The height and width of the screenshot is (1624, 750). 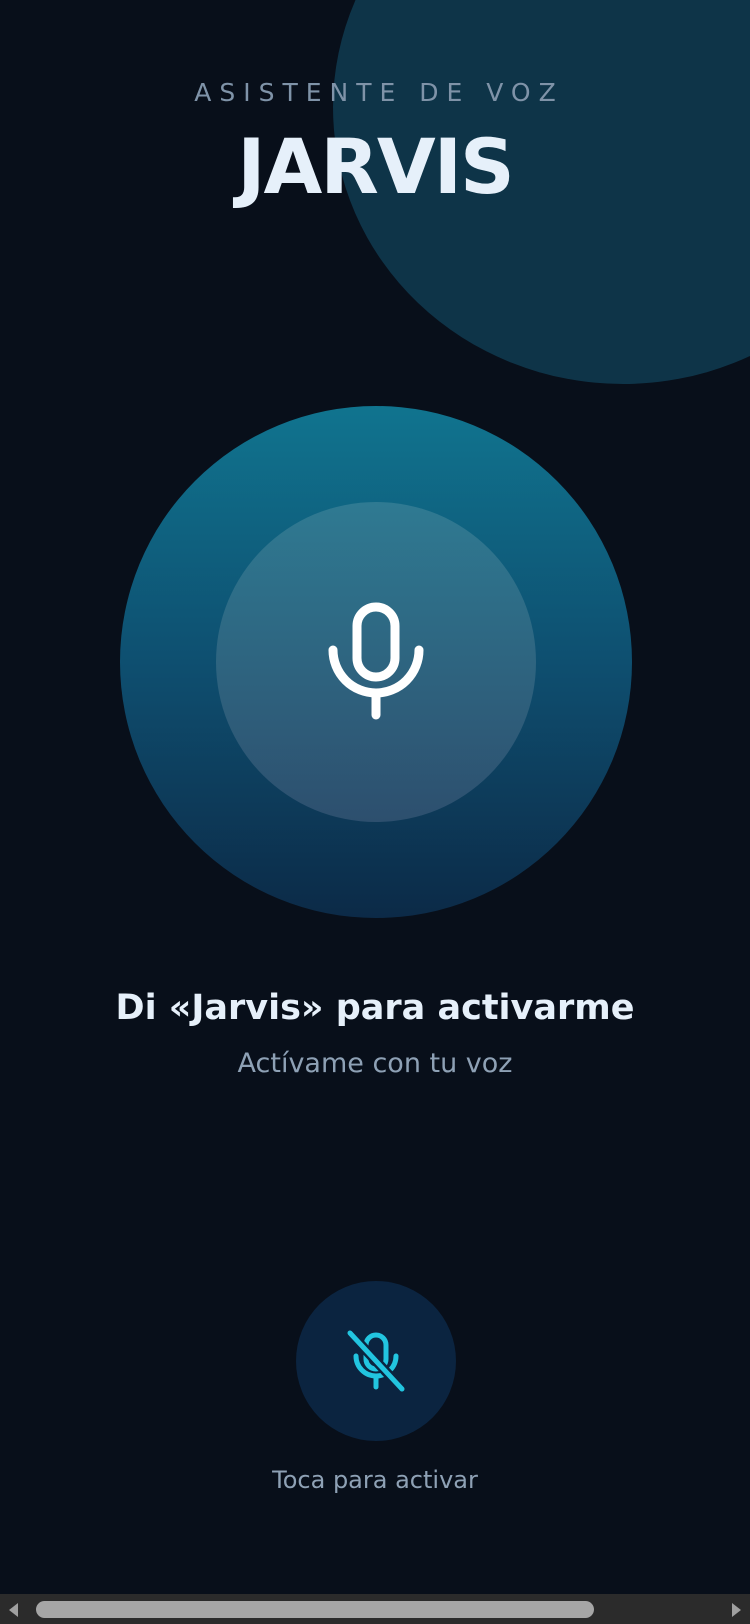 I want to click on app-title: JARVIS, so click(x=375, y=166).